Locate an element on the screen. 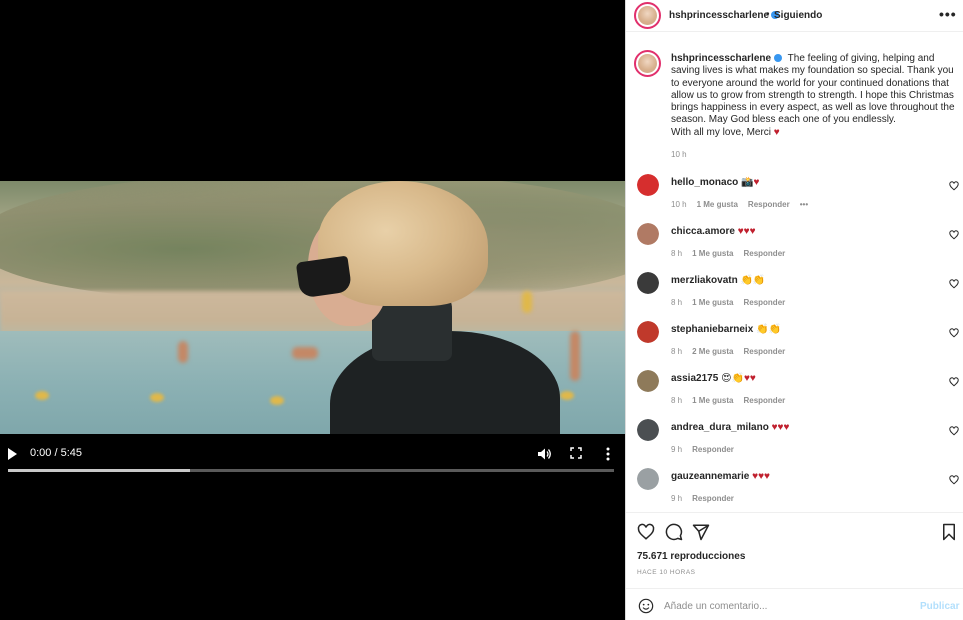 This screenshot has width=963, height=620. video-scene-umbrella is located at coordinates (527, 302).